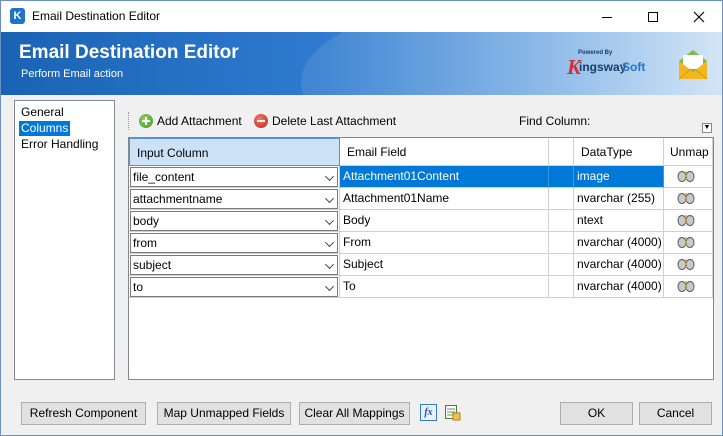 This screenshot has height=436, width=723. I want to click on table-row: to To nvarchar (4000), so click(421, 287).